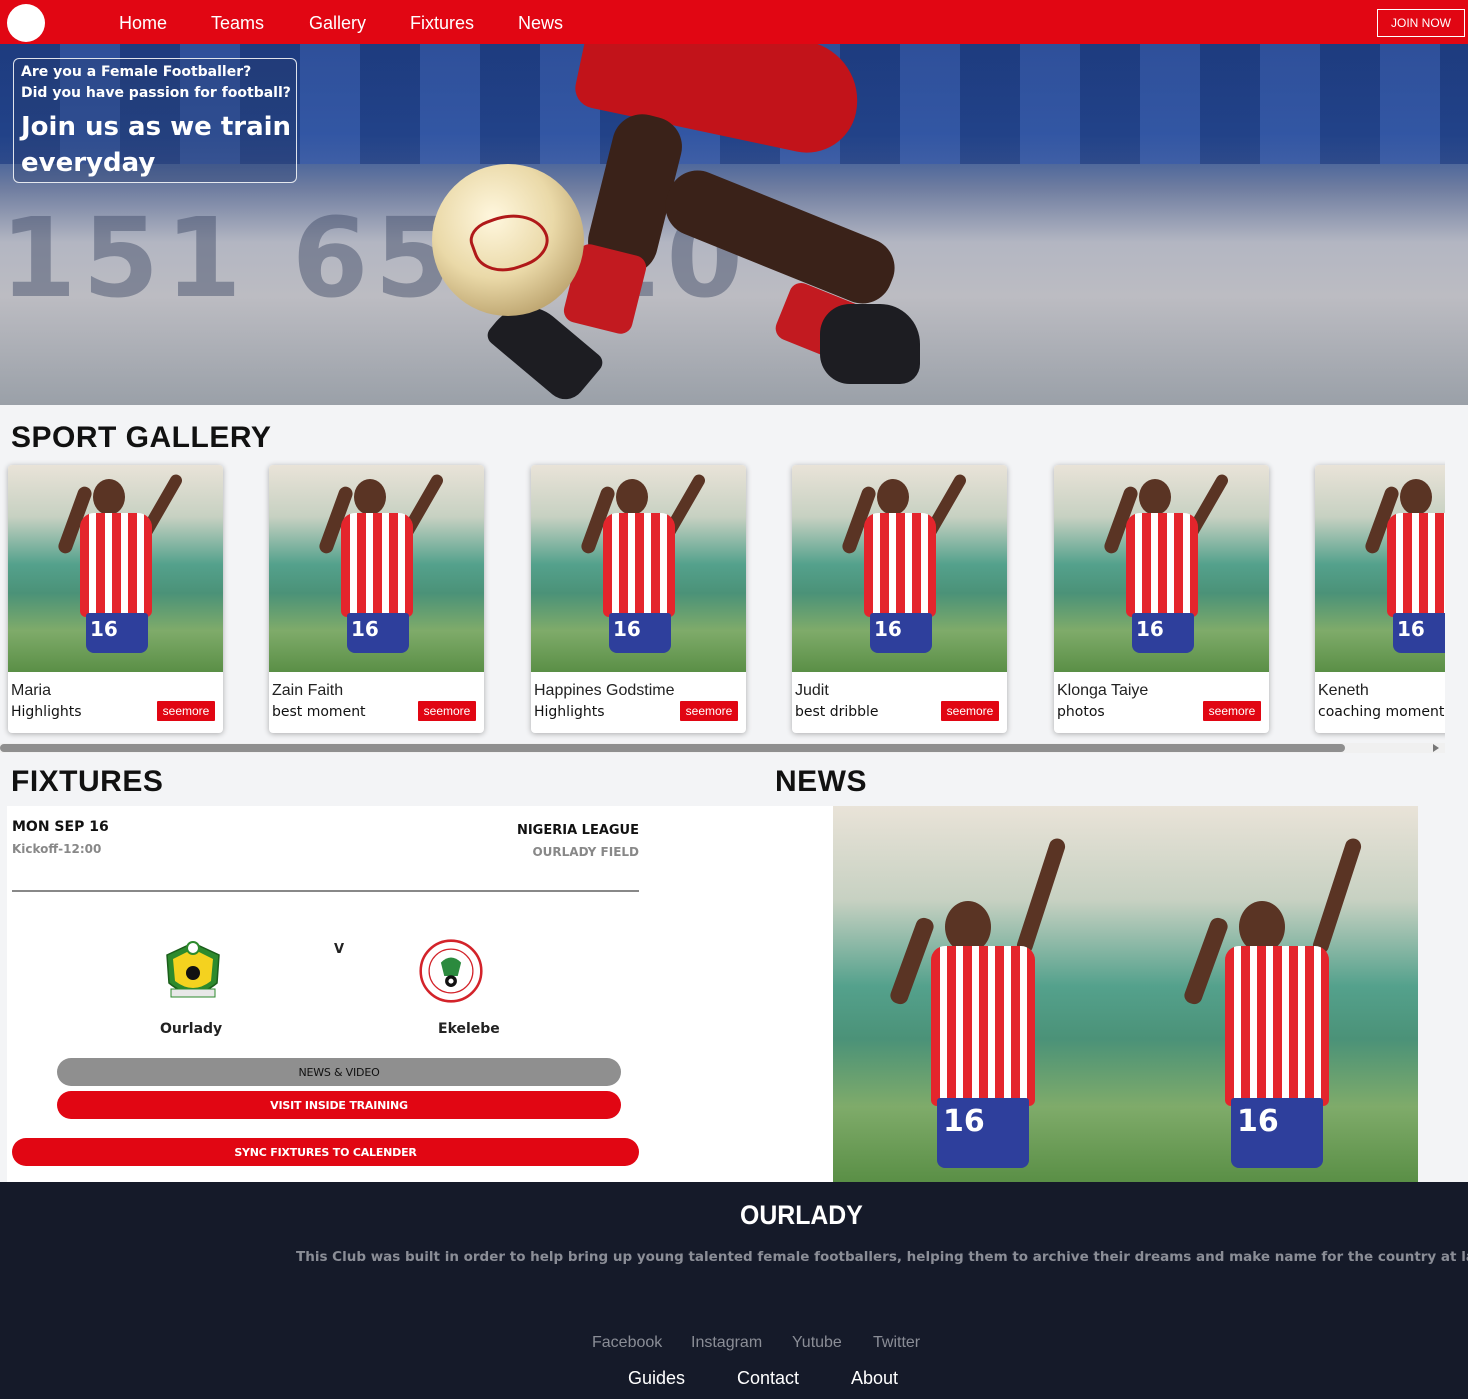  I want to click on hero-headline-1: Join us as we train, so click(156, 127).